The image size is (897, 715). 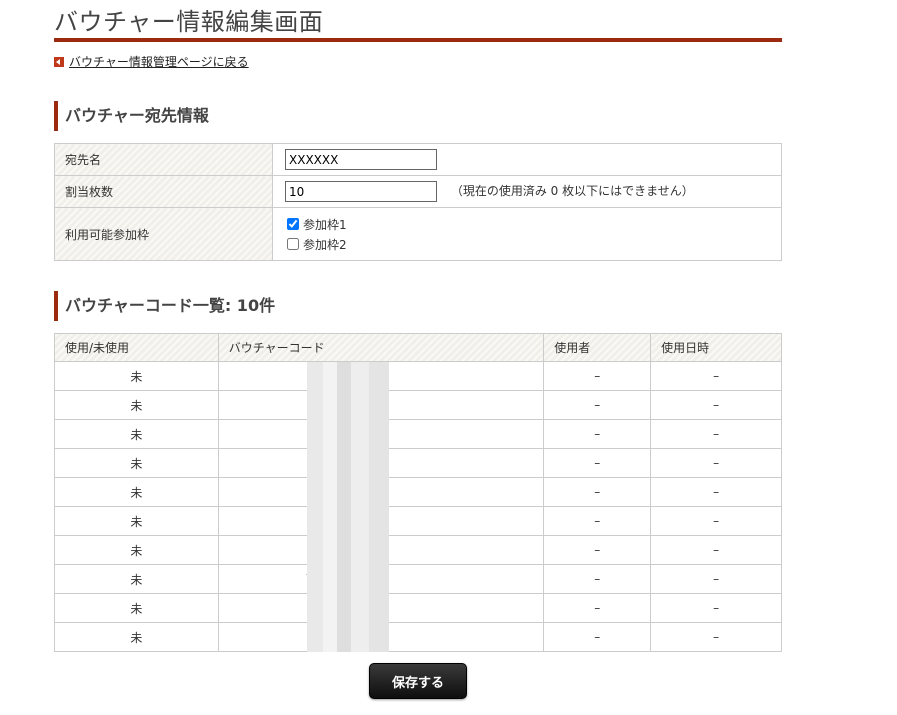 I want to click on code-cell: GTQEDM5g, so click(x=381, y=492).